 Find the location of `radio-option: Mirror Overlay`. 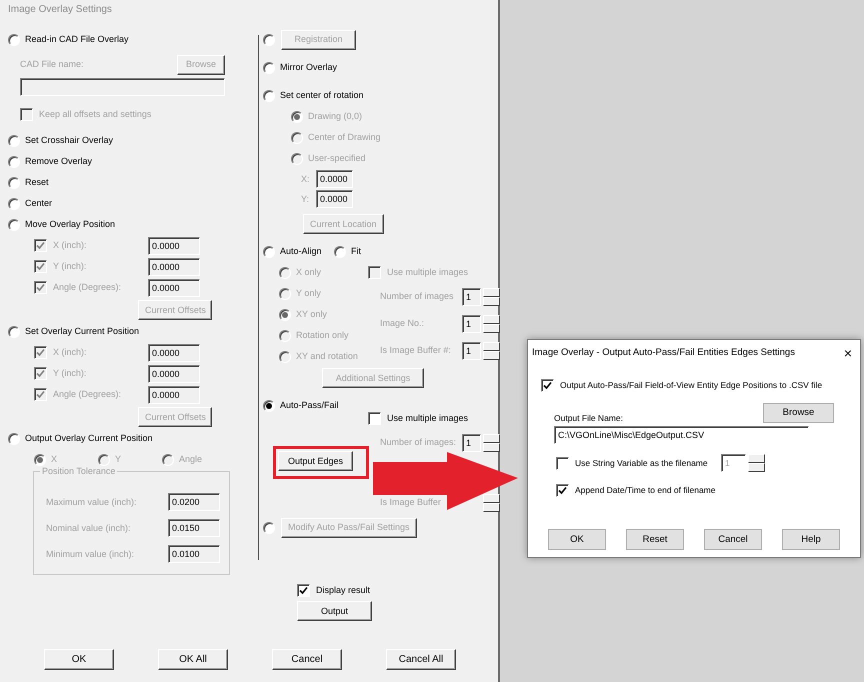

radio-option: Mirror Overlay is located at coordinates (300, 68).